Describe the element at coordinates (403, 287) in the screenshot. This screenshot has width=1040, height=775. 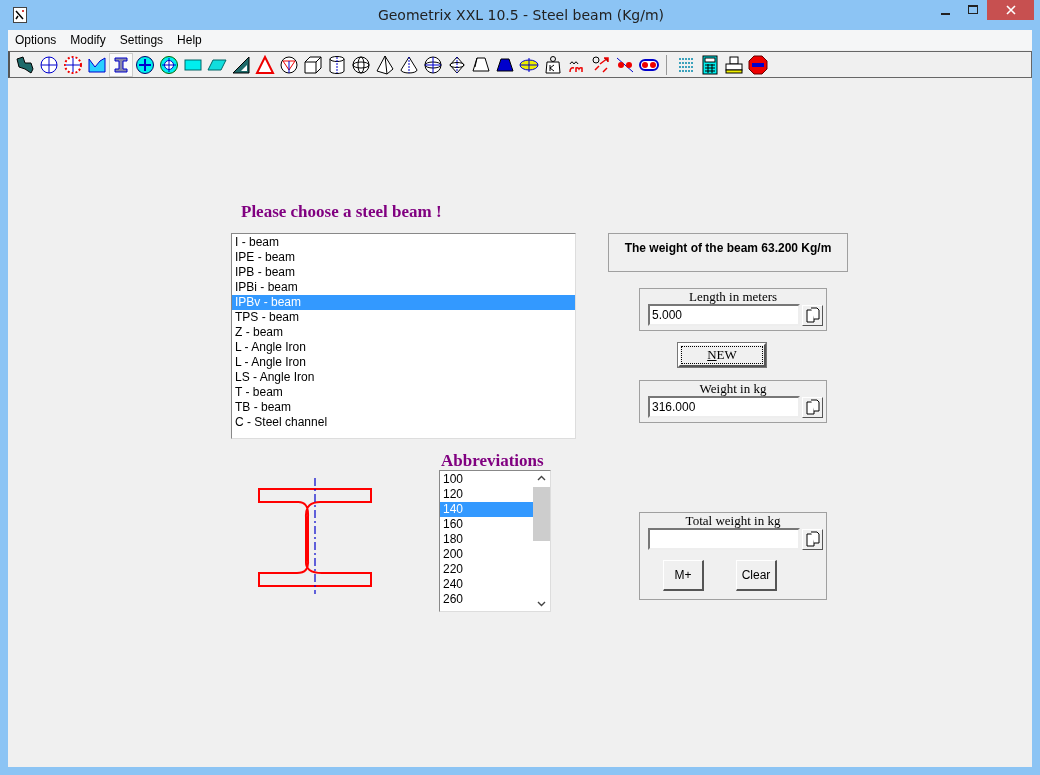
I see `list-item: IPBi - beam` at that location.